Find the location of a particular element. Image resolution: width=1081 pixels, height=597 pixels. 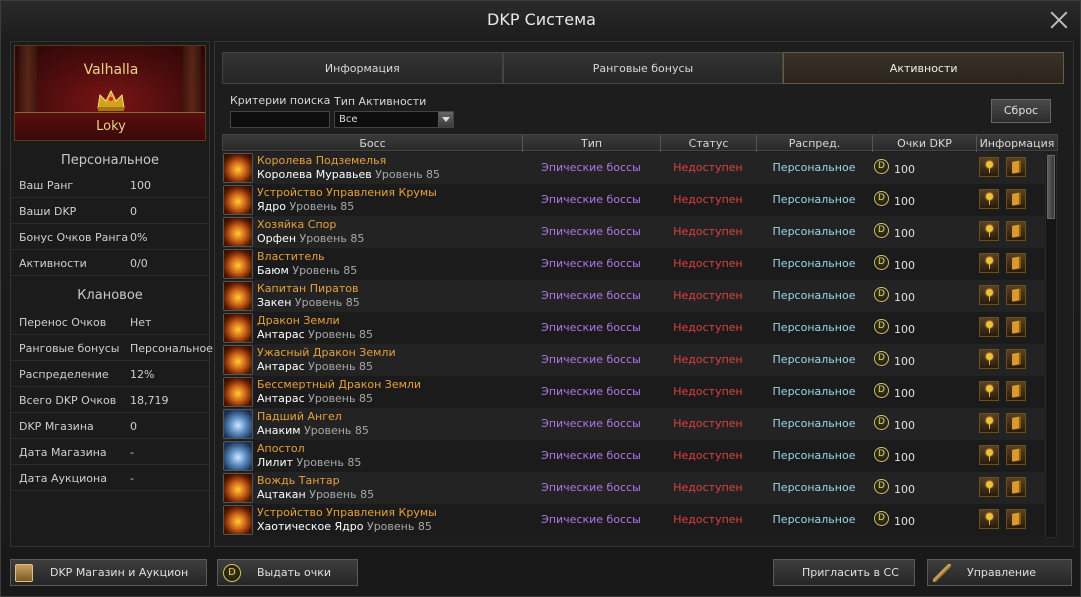

manage-label: Управление is located at coordinates (1002, 572).